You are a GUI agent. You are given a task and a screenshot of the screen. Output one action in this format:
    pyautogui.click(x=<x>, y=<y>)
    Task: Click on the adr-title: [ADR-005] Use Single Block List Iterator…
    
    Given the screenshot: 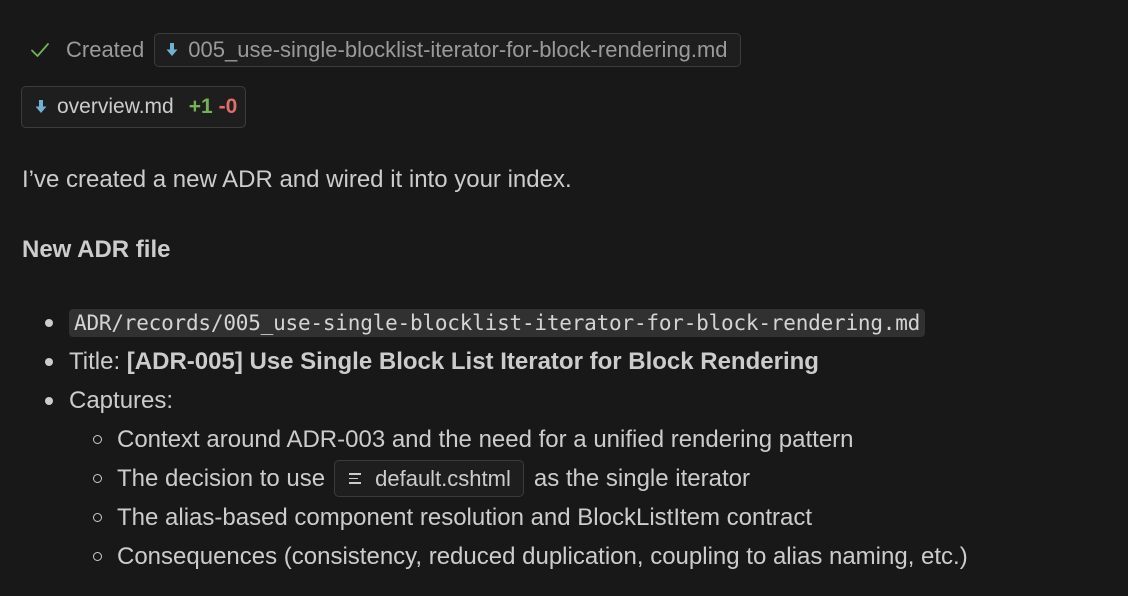 What is the action you would take?
    pyautogui.click(x=472, y=361)
    